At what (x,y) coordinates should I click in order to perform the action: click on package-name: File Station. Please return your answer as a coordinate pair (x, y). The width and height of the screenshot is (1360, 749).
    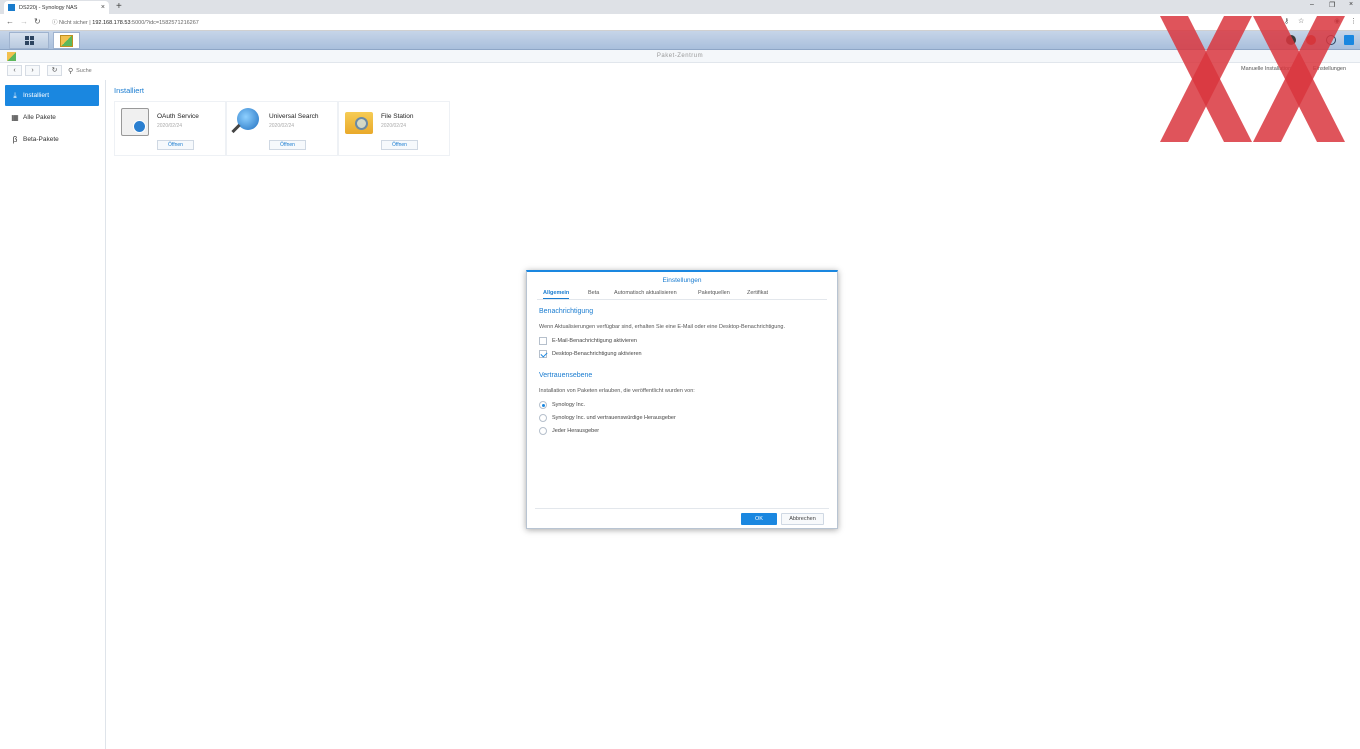
    Looking at the image, I should click on (397, 116).